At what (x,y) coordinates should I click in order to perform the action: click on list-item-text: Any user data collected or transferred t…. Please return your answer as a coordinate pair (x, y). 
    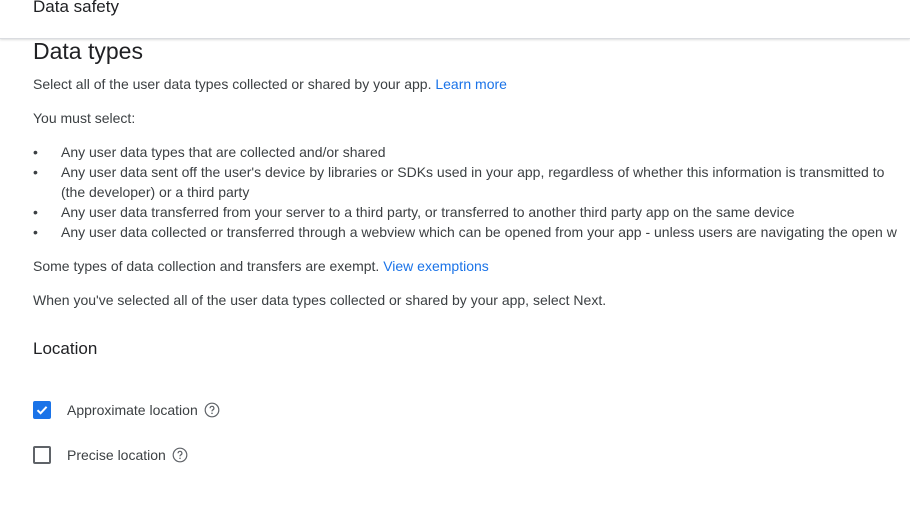
    Looking at the image, I should click on (479, 232).